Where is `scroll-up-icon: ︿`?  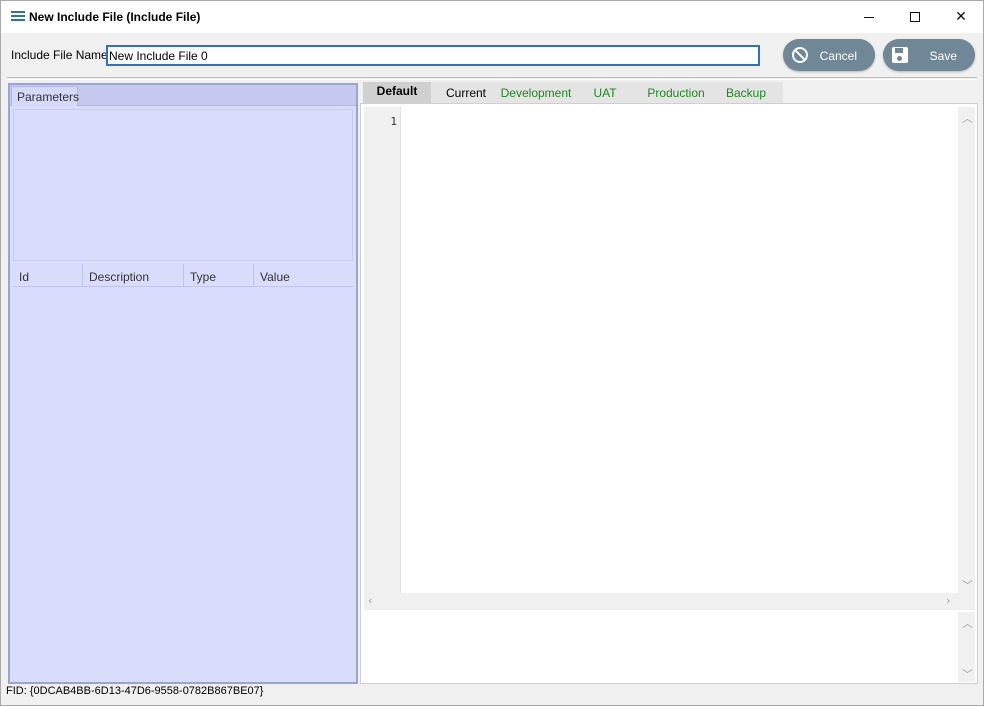
scroll-up-icon: ︿ is located at coordinates (967, 118).